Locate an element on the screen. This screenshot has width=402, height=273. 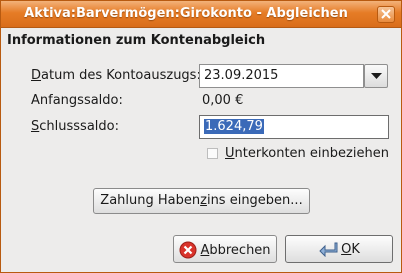
cancel-label: Abbrechen is located at coordinates (235, 250).